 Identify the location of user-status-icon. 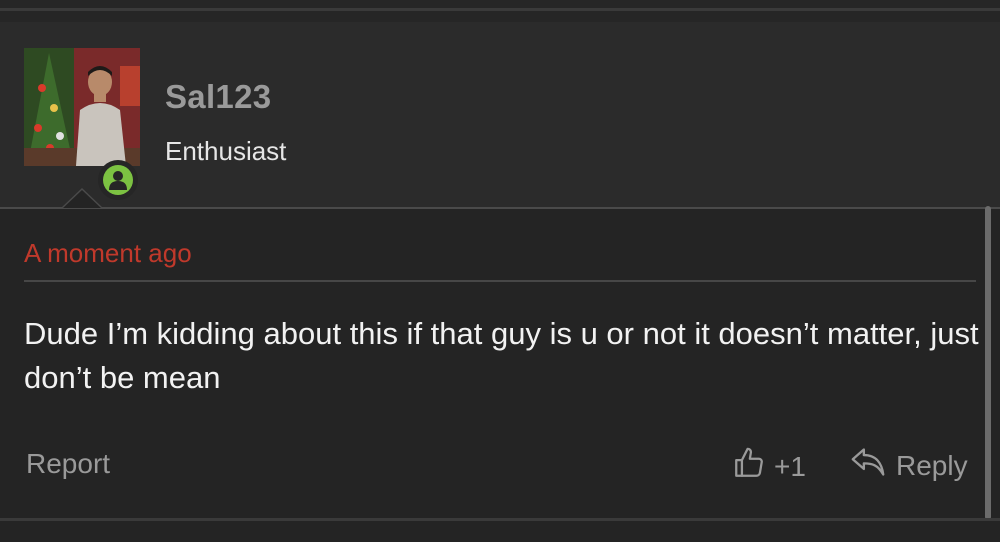
(118, 180).